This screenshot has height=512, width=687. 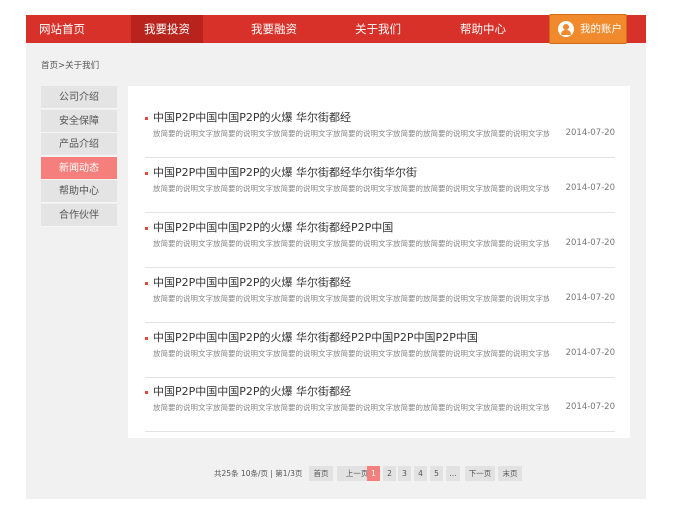 I want to click on nav-financing: 我要融资, so click(x=274, y=29).